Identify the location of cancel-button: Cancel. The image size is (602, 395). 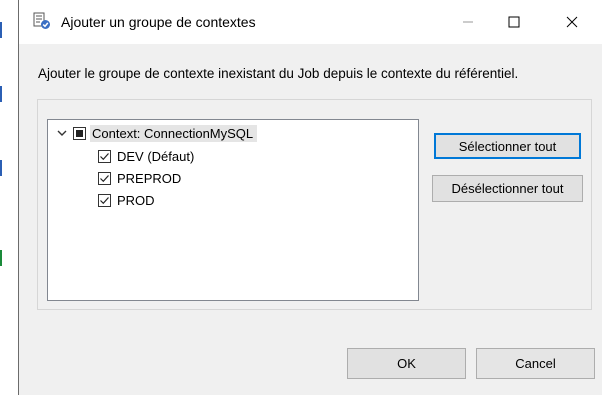
(535, 363).